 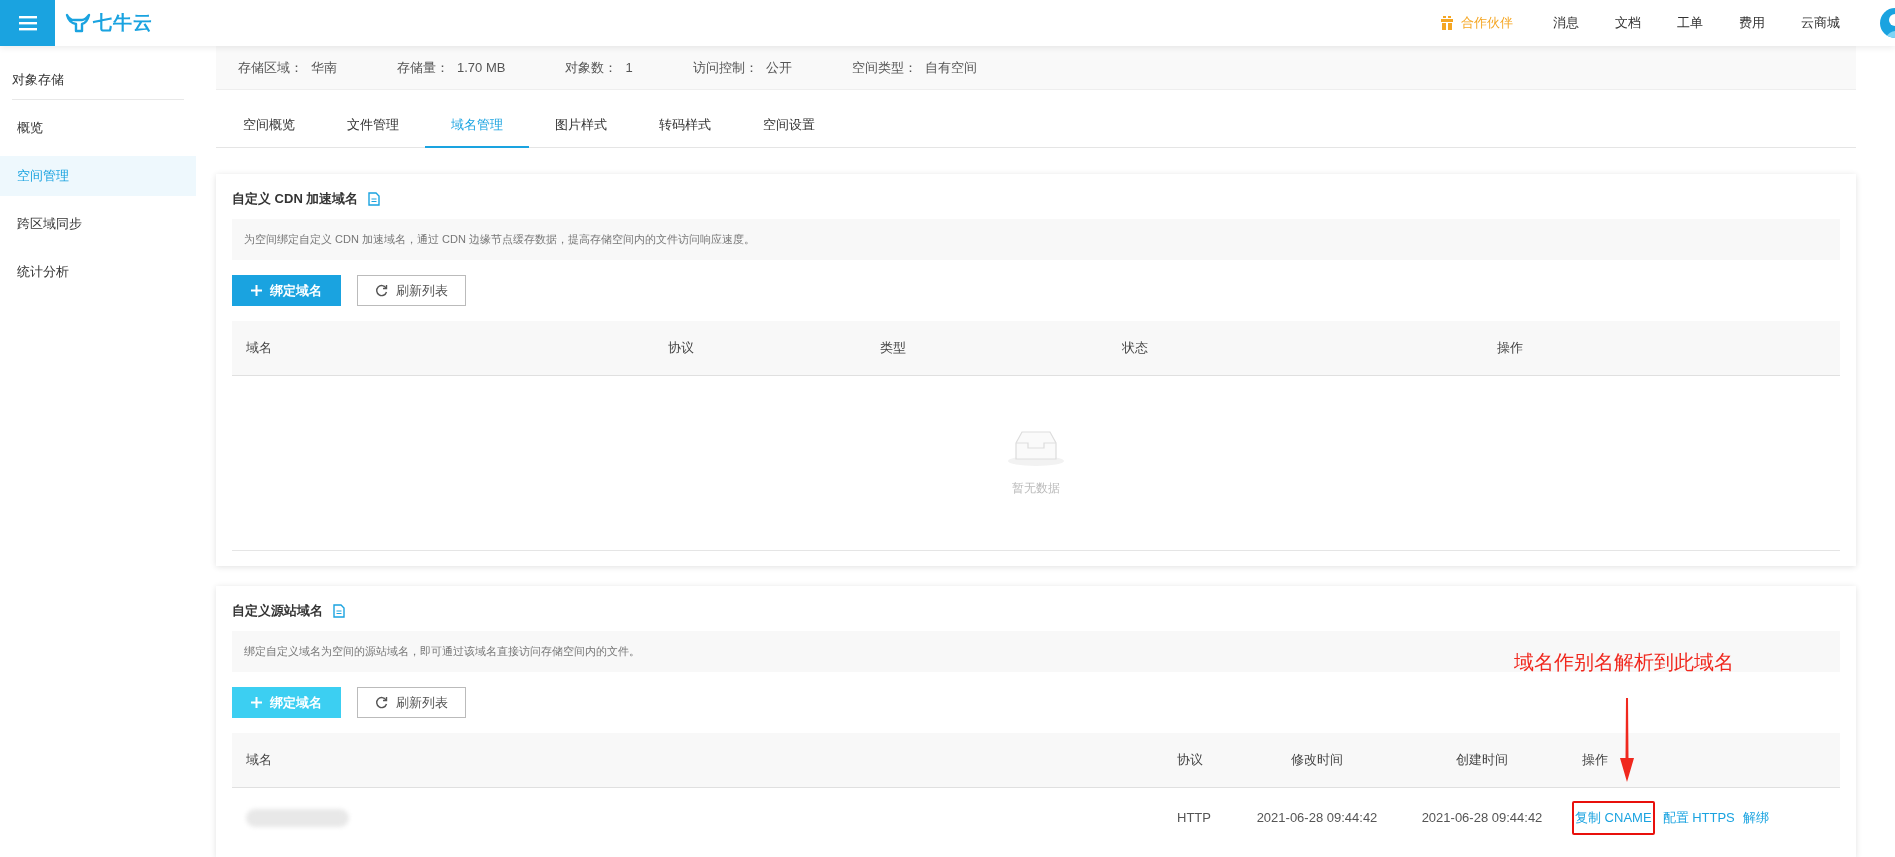 I want to click on logo-text: 七牛云, so click(x=123, y=22).